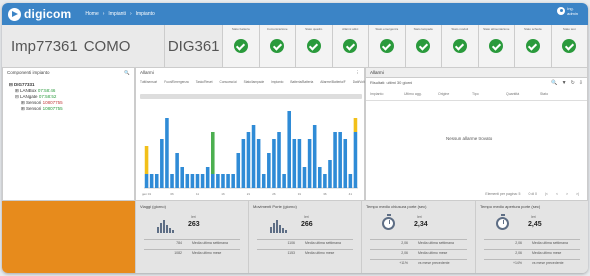  What do you see at coordinates (567, 194) in the screenshot?
I see `next-page-button: >` at bounding box center [567, 194].